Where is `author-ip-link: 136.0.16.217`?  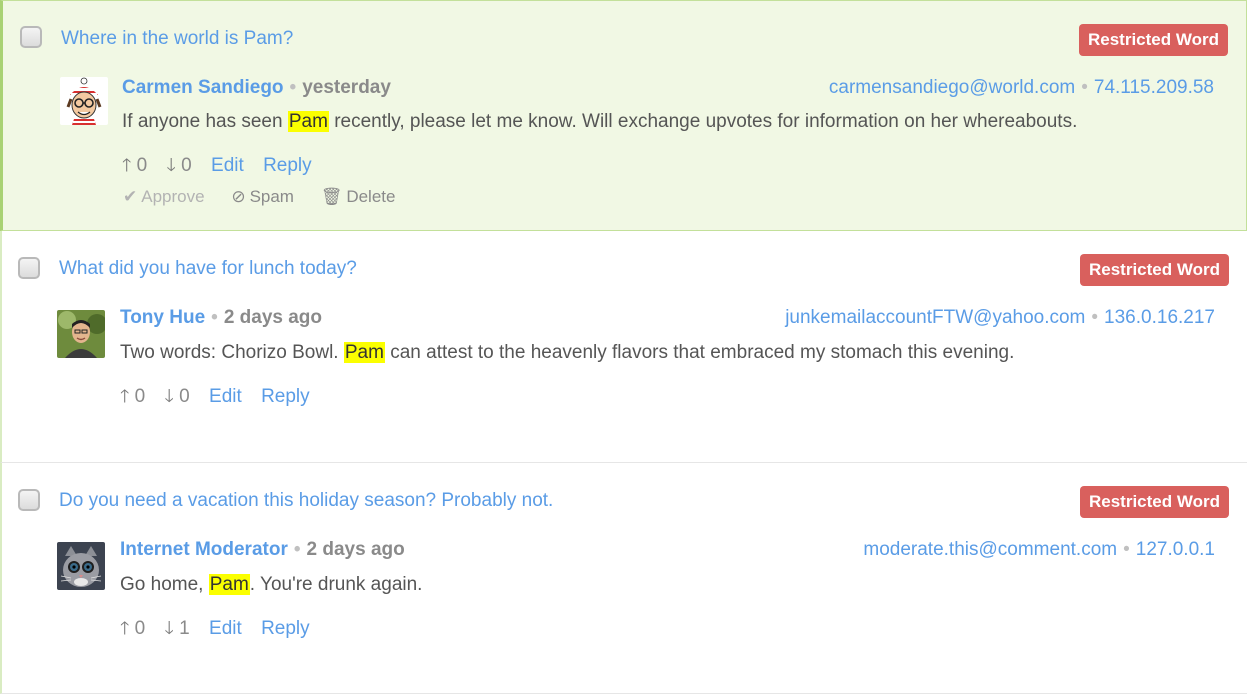 author-ip-link: 136.0.16.217 is located at coordinates (1159, 317).